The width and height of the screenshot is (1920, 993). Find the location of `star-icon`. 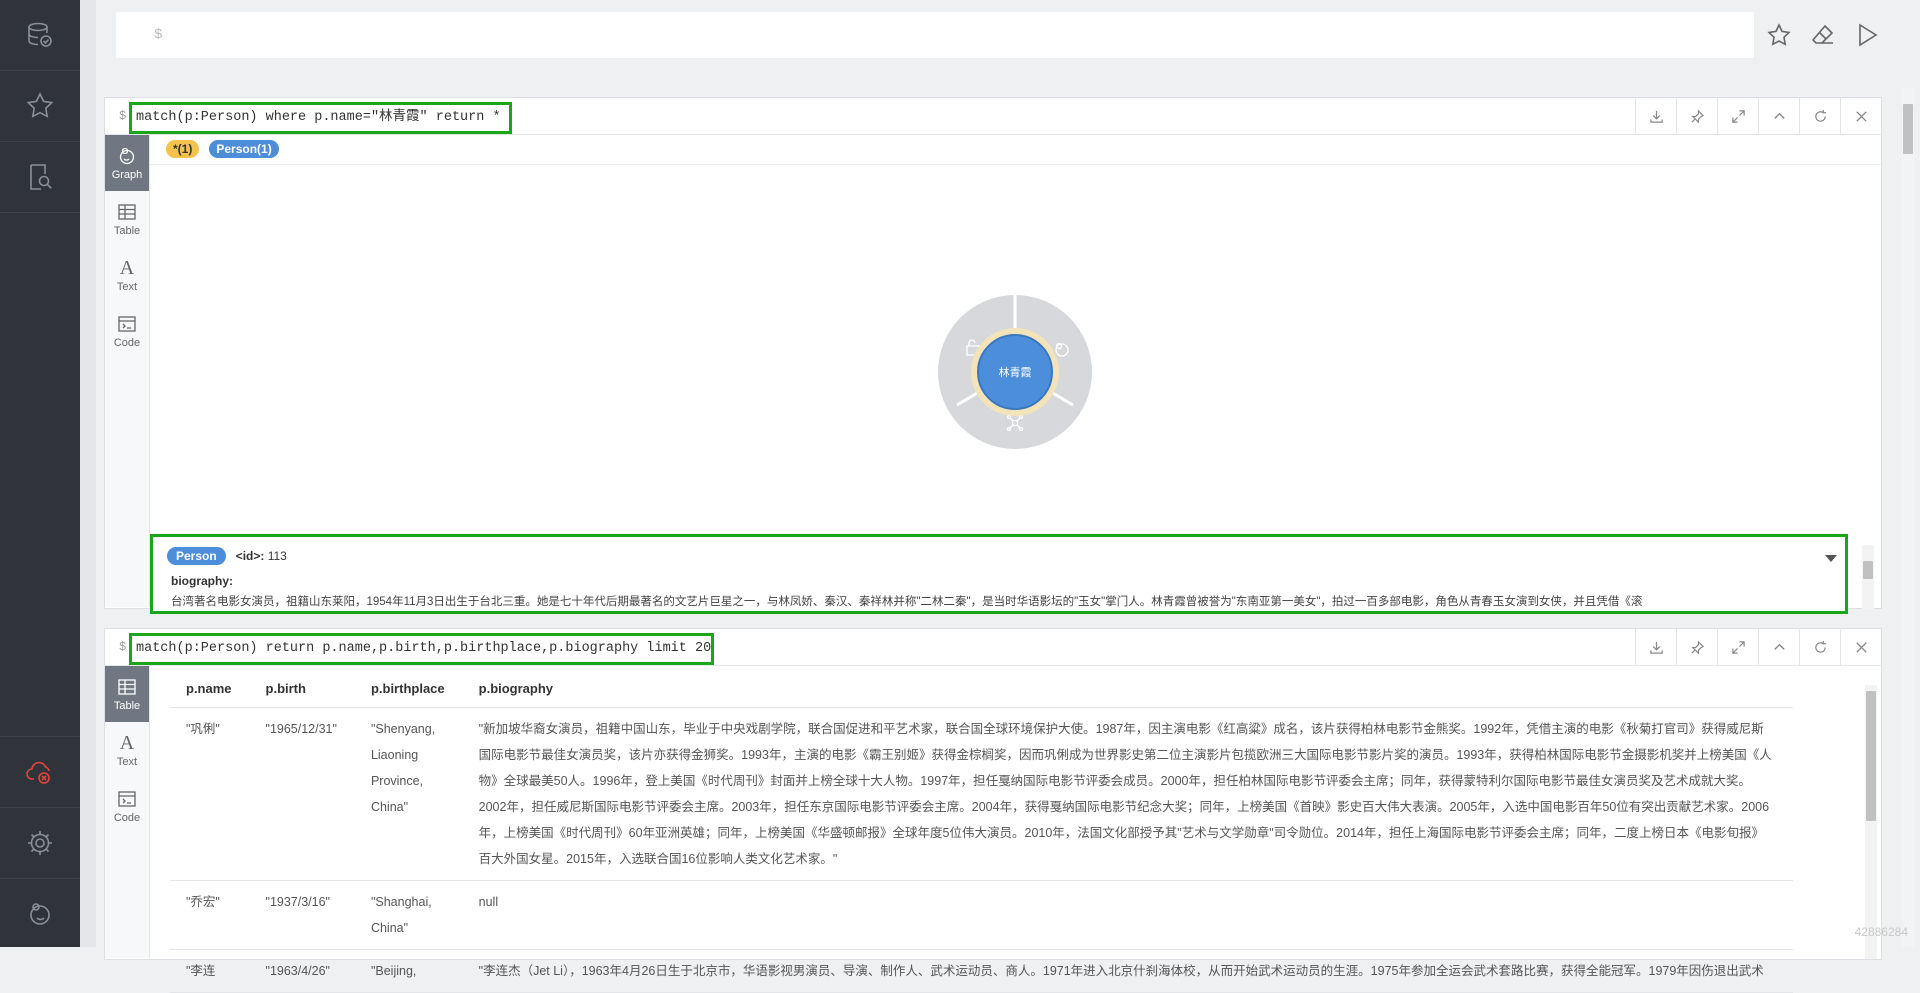

star-icon is located at coordinates (40, 105).